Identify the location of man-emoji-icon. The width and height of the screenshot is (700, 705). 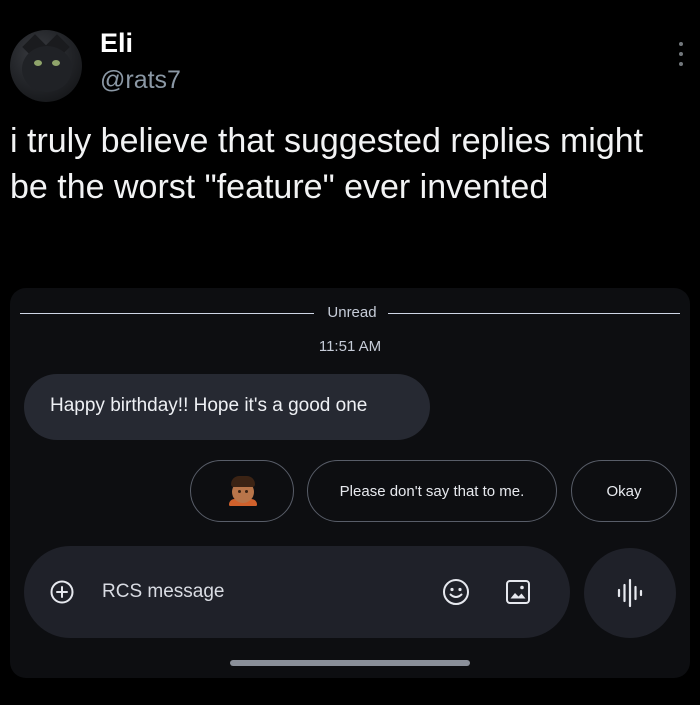
(243, 491).